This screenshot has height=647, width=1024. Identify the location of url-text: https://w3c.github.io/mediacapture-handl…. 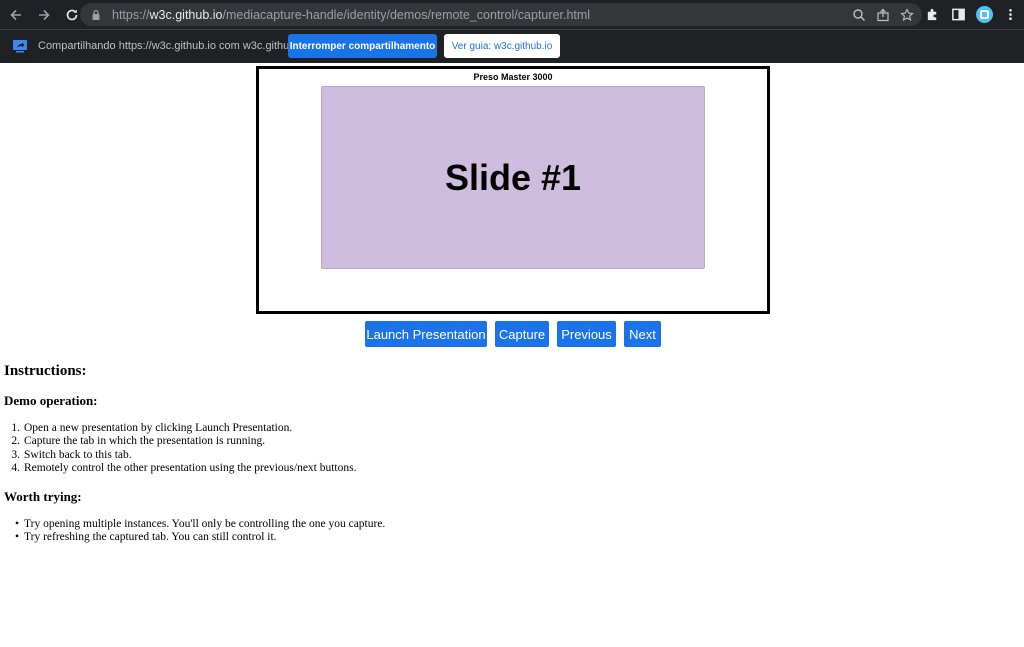
(351, 14).